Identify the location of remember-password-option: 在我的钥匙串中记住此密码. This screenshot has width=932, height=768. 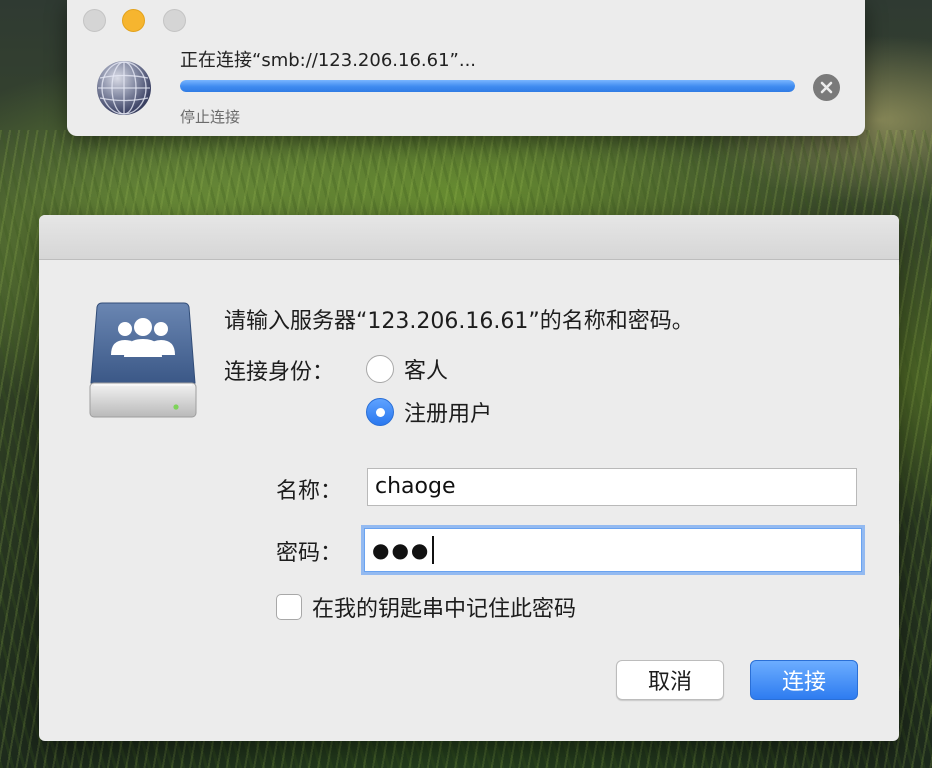
(426, 607).